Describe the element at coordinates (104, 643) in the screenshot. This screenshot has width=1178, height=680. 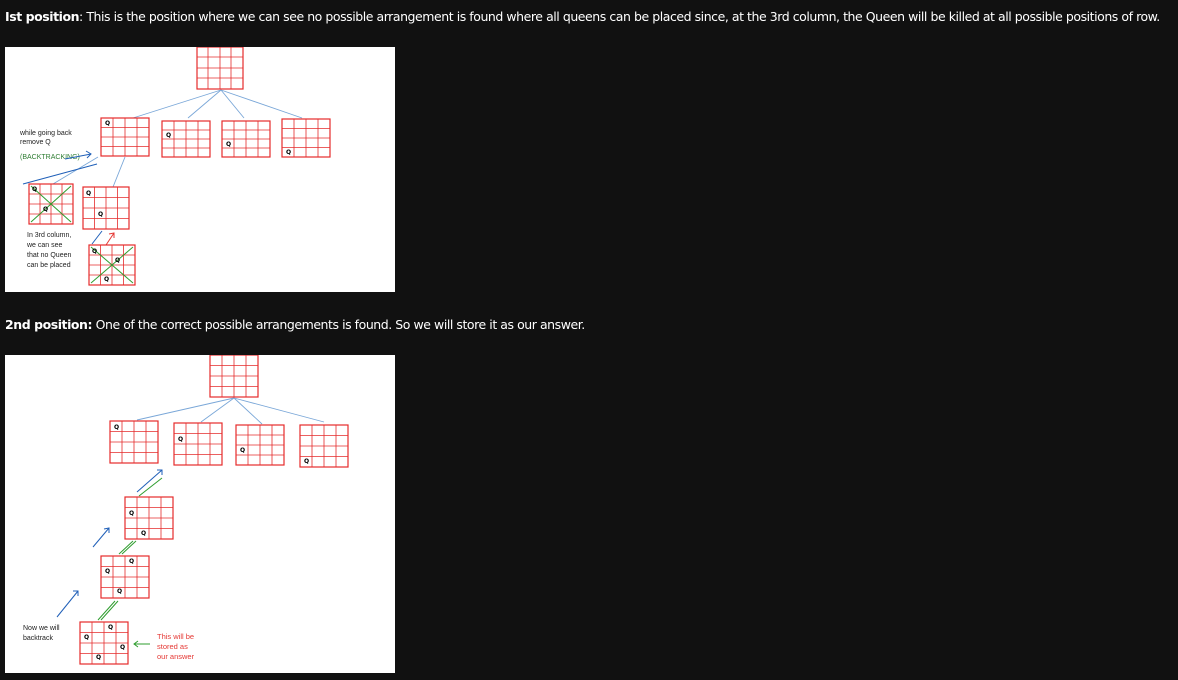
I see `answer-board: Q Q Q Q` at that location.